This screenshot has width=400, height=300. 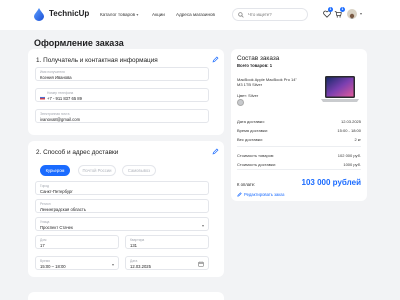 What do you see at coordinates (133, 245) in the screenshot?
I see `apartment-field-value: 131` at bounding box center [133, 245].